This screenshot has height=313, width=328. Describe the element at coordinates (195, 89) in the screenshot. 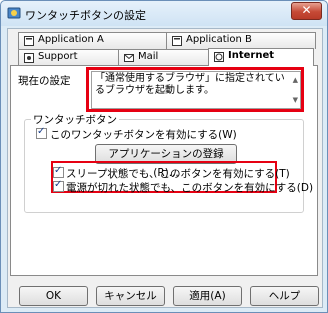

I see `highlight-frame` at that location.